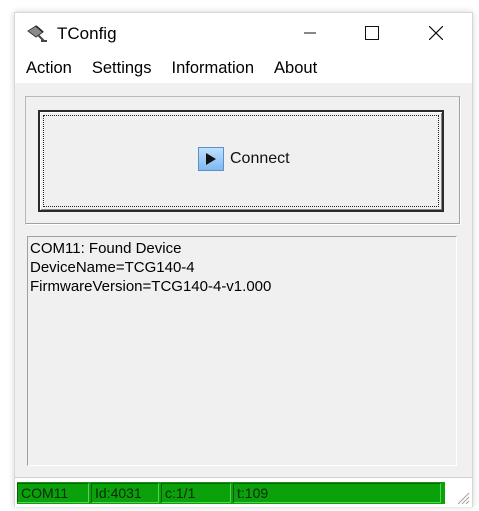 The width and height of the screenshot is (479, 511). I want to click on minimize-button, so click(310, 33).